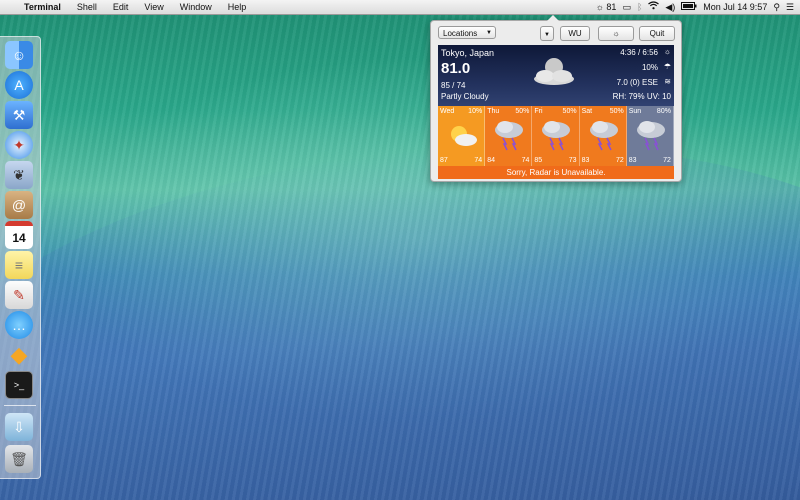  I want to click on wu-button: WU, so click(575, 33).